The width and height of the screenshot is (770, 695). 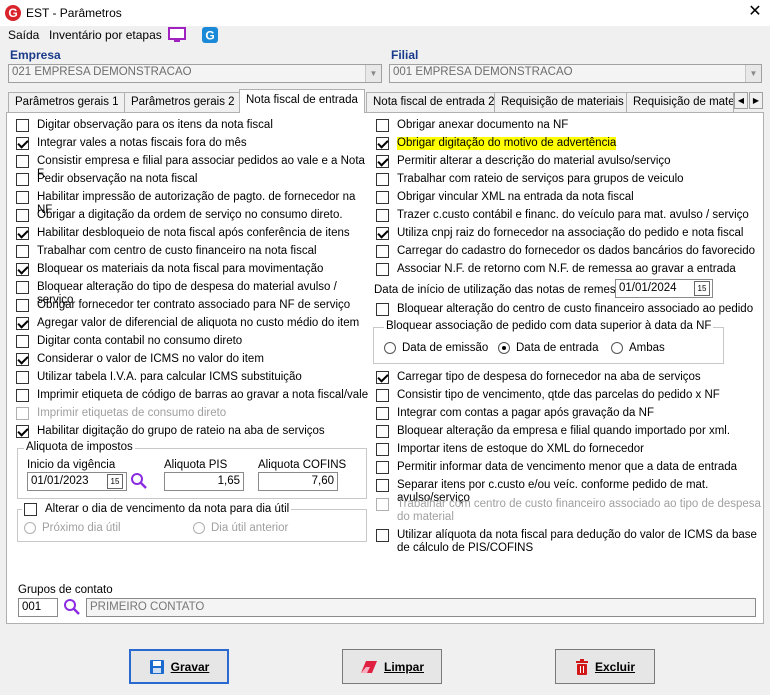 I want to click on radio-proximo-button, so click(x=30, y=528).